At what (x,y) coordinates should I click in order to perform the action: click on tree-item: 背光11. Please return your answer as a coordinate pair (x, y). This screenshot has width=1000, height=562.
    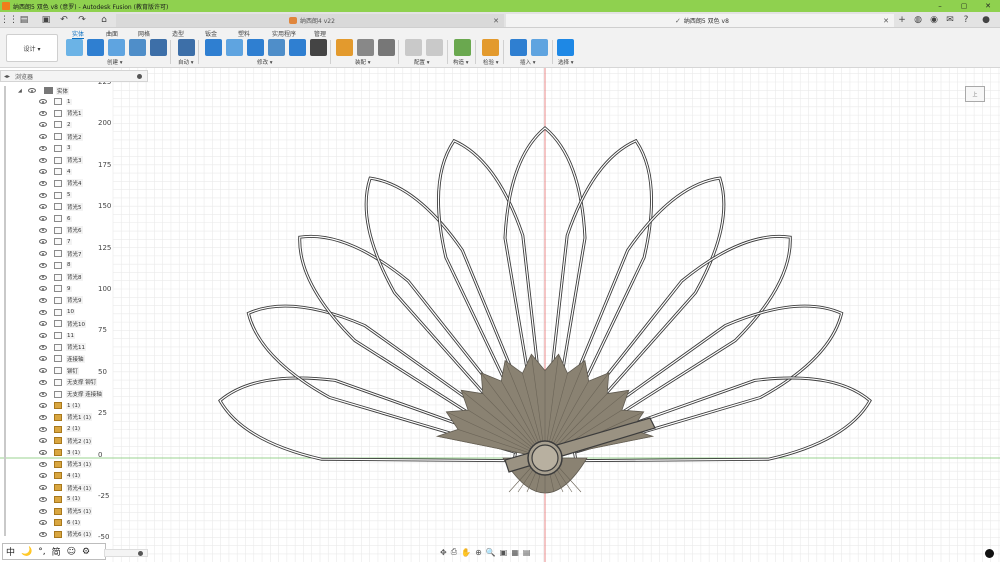
    Looking at the image, I should click on (59, 347).